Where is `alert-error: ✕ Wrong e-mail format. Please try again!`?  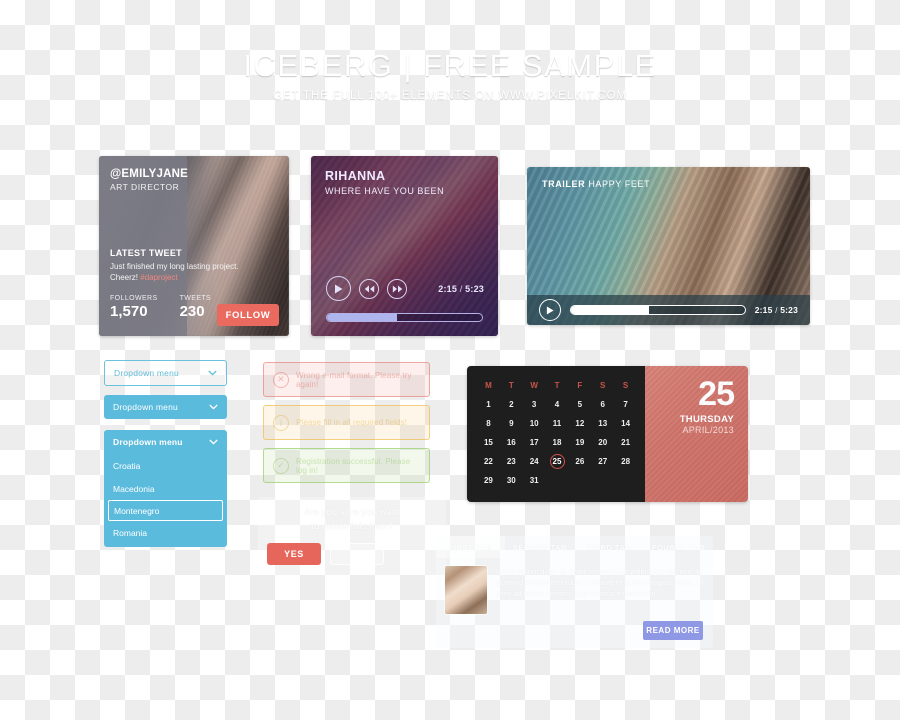
alert-error: ✕ Wrong e-mail format. Please try again! is located at coordinates (346, 379).